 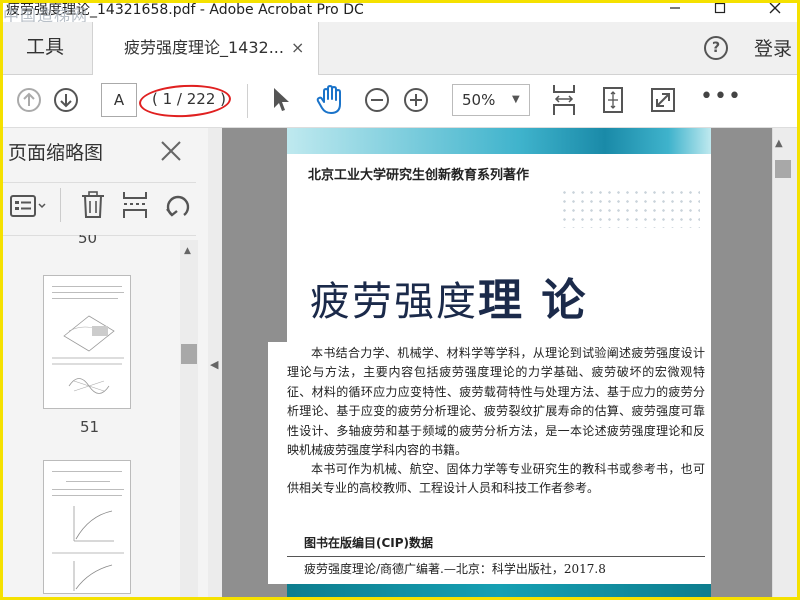 What do you see at coordinates (297, 48) in the screenshot?
I see `tab-close-button: ×` at bounding box center [297, 48].